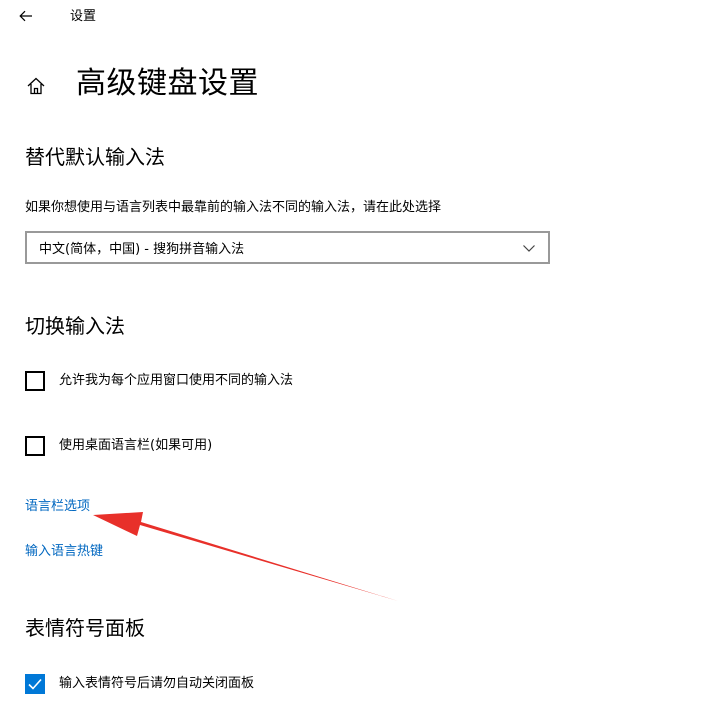 The width and height of the screenshot is (719, 705). I want to click on checkmark-icon, so click(35, 684).